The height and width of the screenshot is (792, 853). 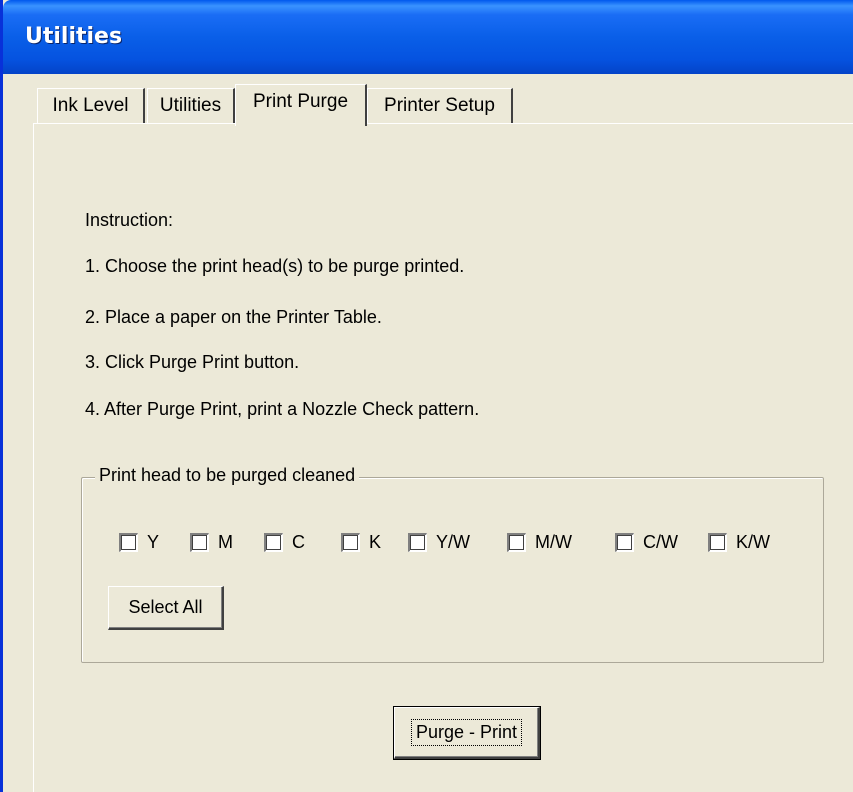 I want to click on select-all-label: Select All, so click(x=165, y=607).